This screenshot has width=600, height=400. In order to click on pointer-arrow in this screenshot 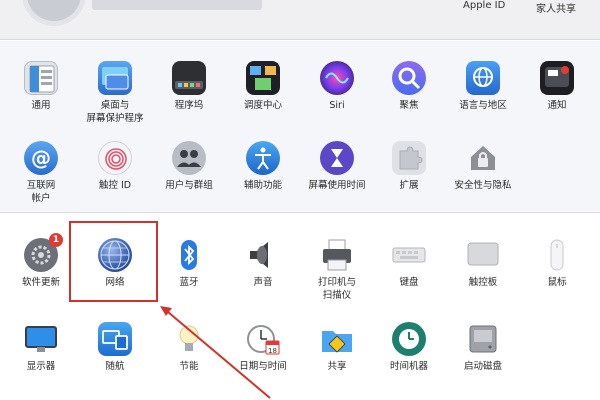, I will do `click(215, 352)`.